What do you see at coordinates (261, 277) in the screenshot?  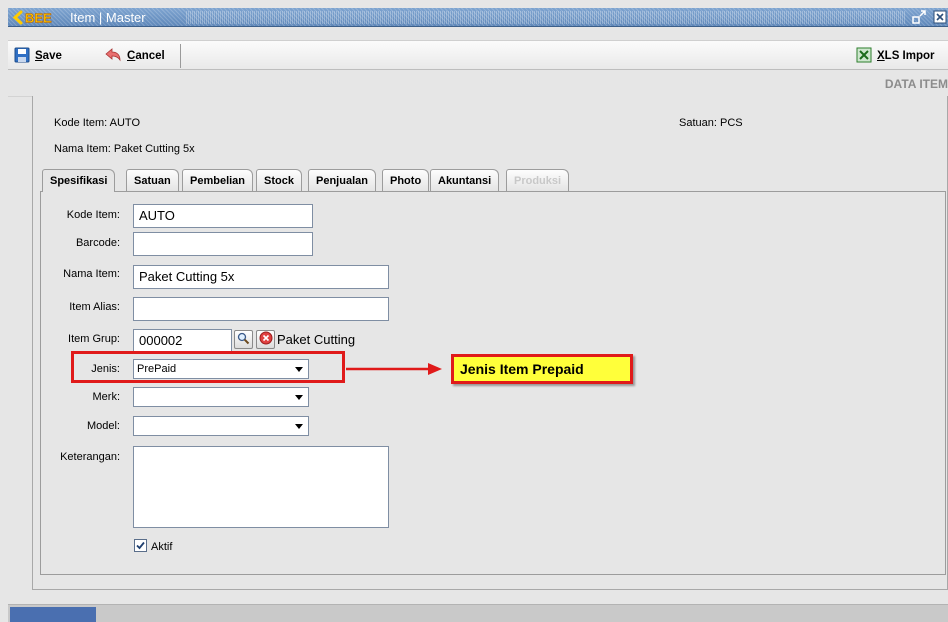 I see `nama-item-field: Paket Cutting 5x` at bounding box center [261, 277].